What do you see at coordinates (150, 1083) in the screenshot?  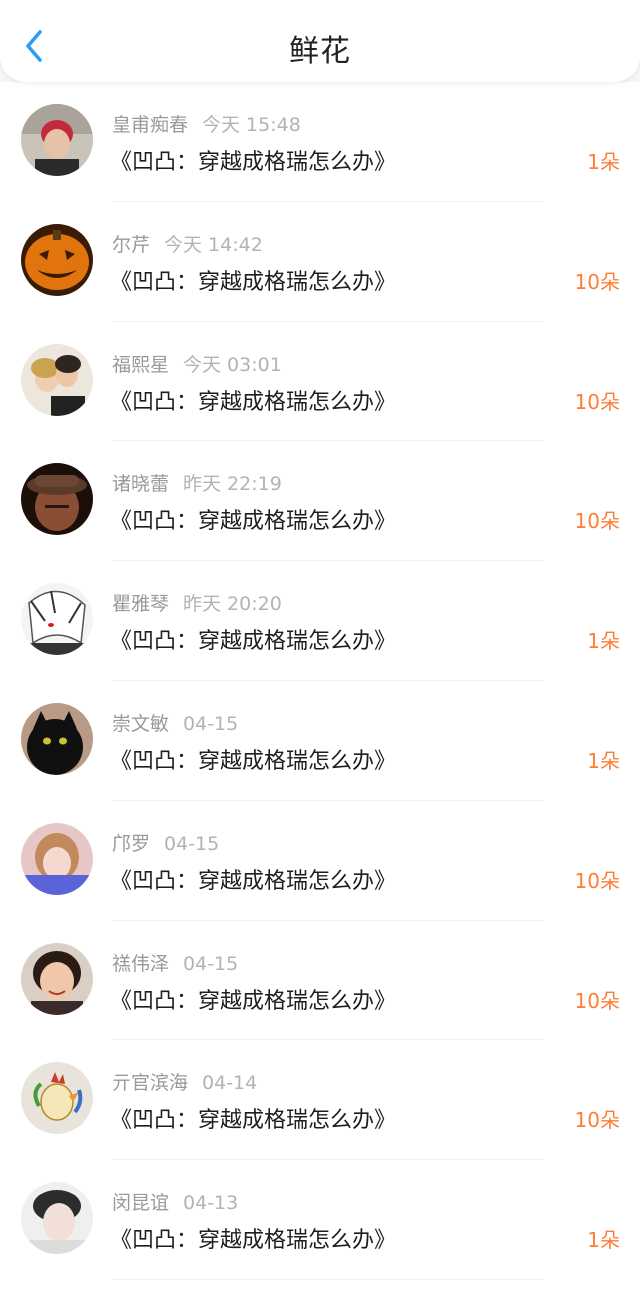 I see `user-name: 亓官滨海` at bounding box center [150, 1083].